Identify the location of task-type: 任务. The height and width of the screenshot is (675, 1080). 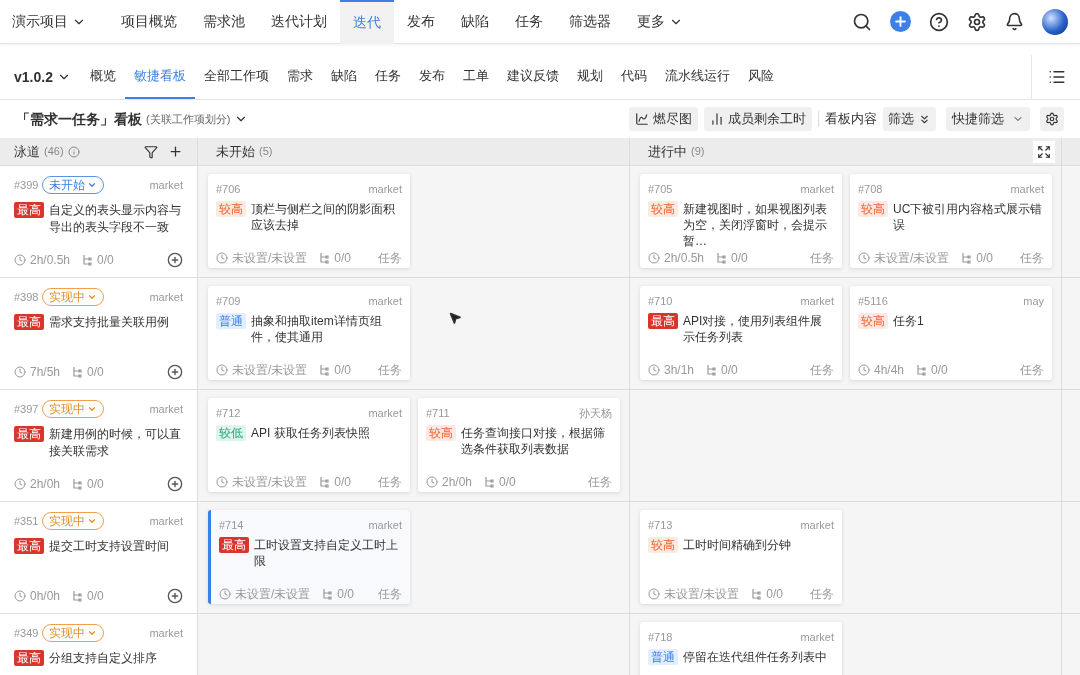
(1032, 370).